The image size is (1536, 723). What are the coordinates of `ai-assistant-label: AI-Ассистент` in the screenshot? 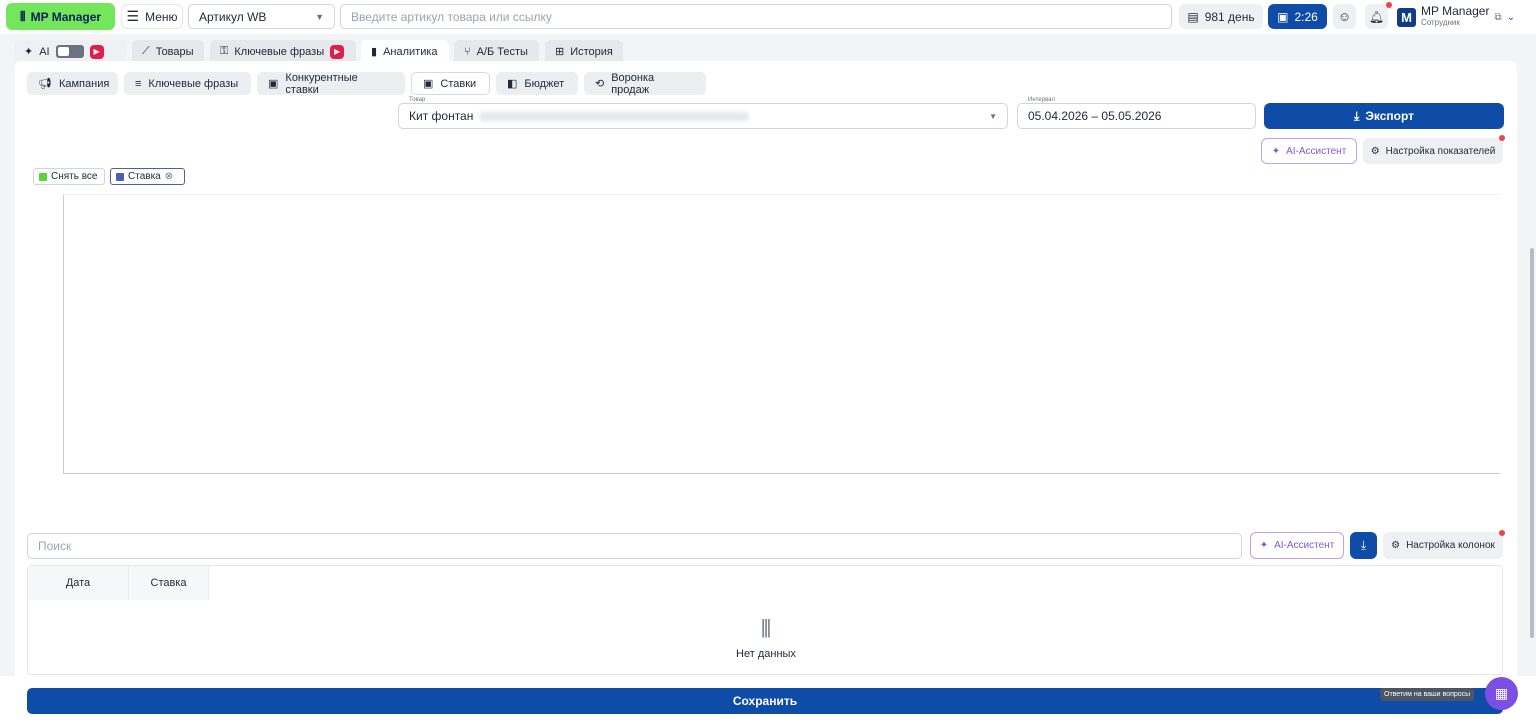 It's located at (1316, 151).